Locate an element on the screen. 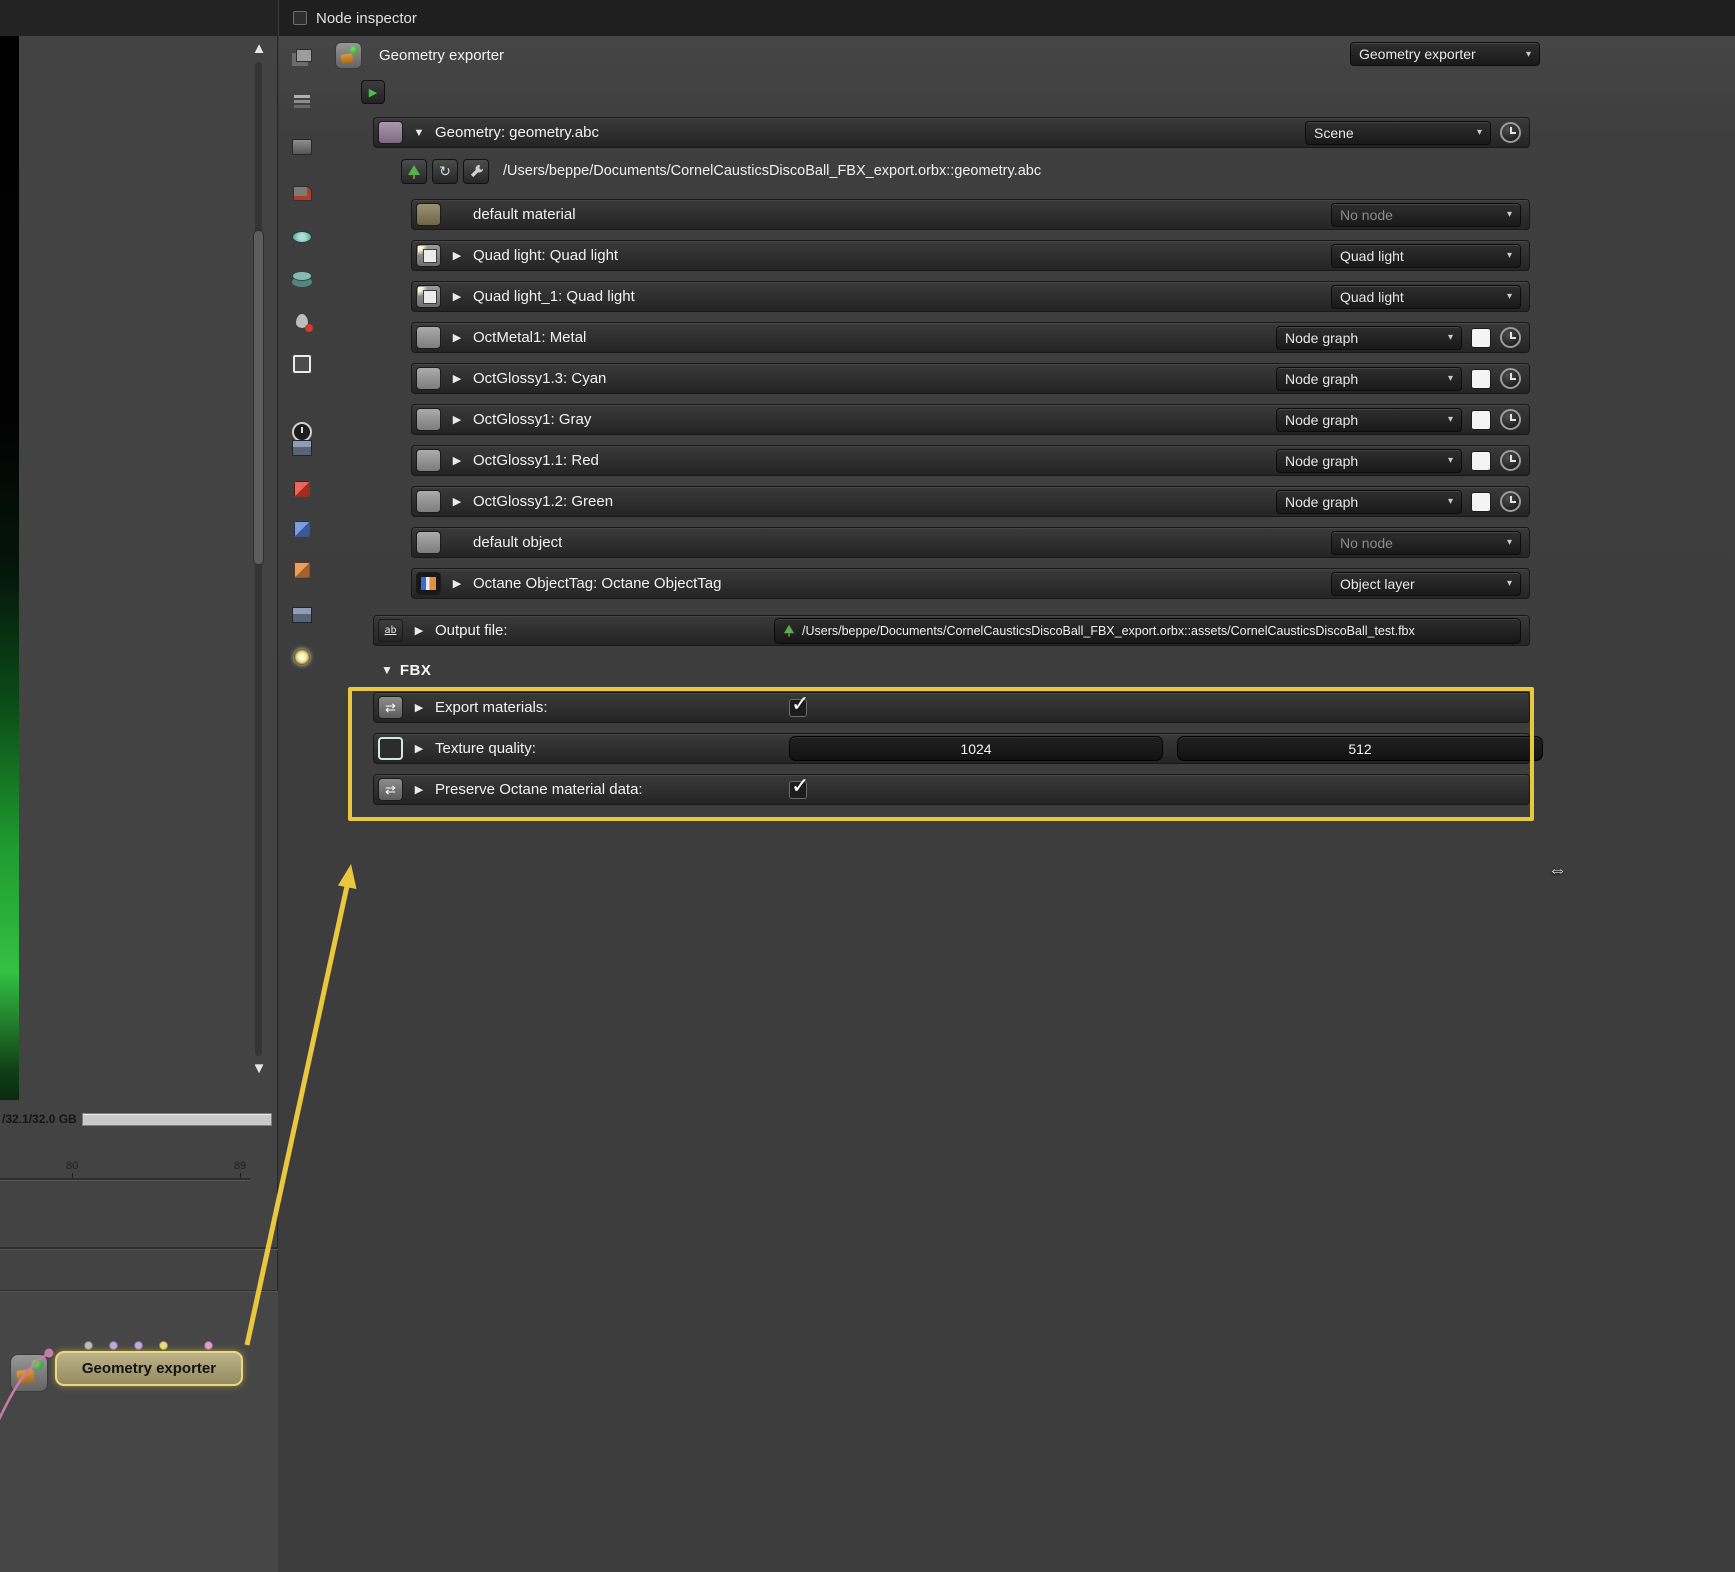 This screenshot has height=1572, width=1735. render-target-icon is located at coordinates (302, 193).